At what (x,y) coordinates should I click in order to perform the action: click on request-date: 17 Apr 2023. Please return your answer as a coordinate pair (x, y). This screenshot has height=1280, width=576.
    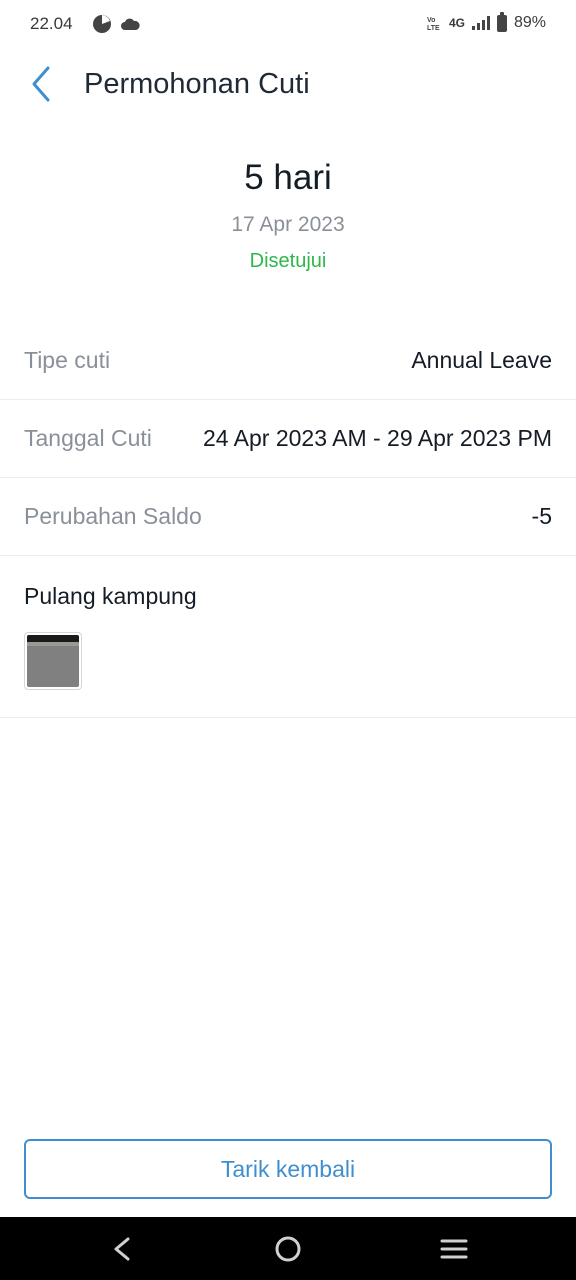
    Looking at the image, I should click on (288, 224).